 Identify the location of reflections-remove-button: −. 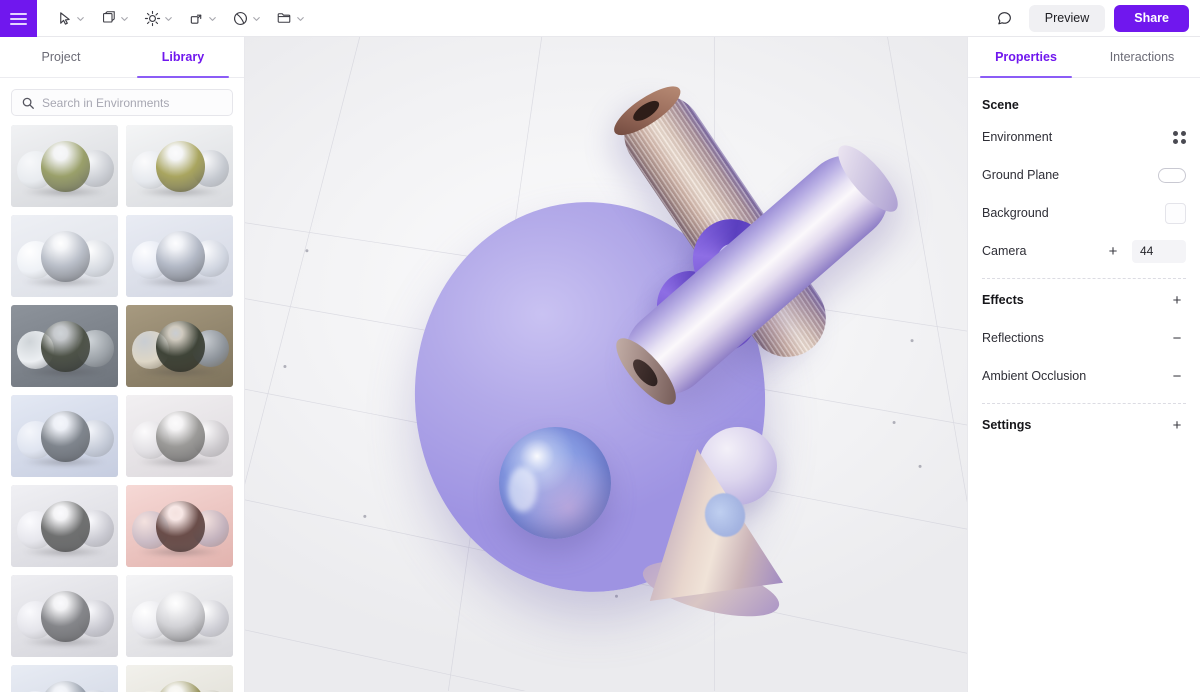
(1177, 338).